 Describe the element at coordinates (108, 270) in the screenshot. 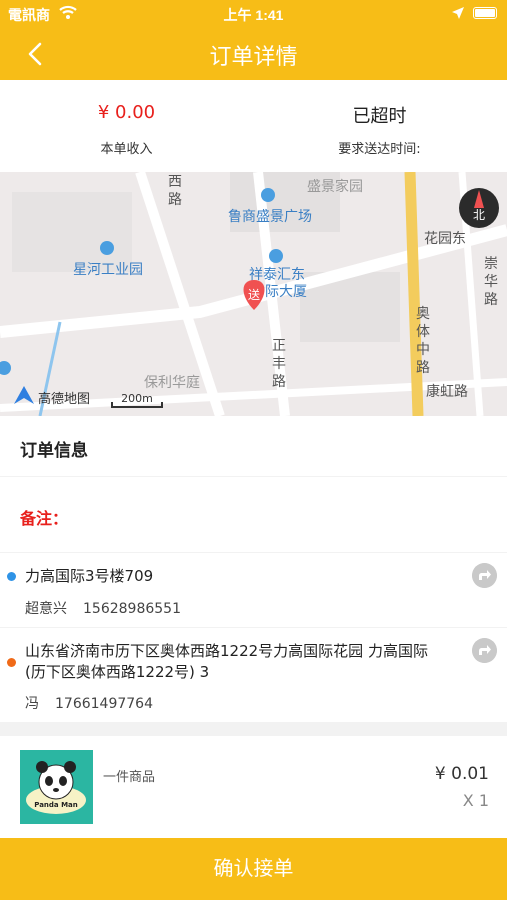

I see `map-label-xinghe: 星河工业园` at that location.